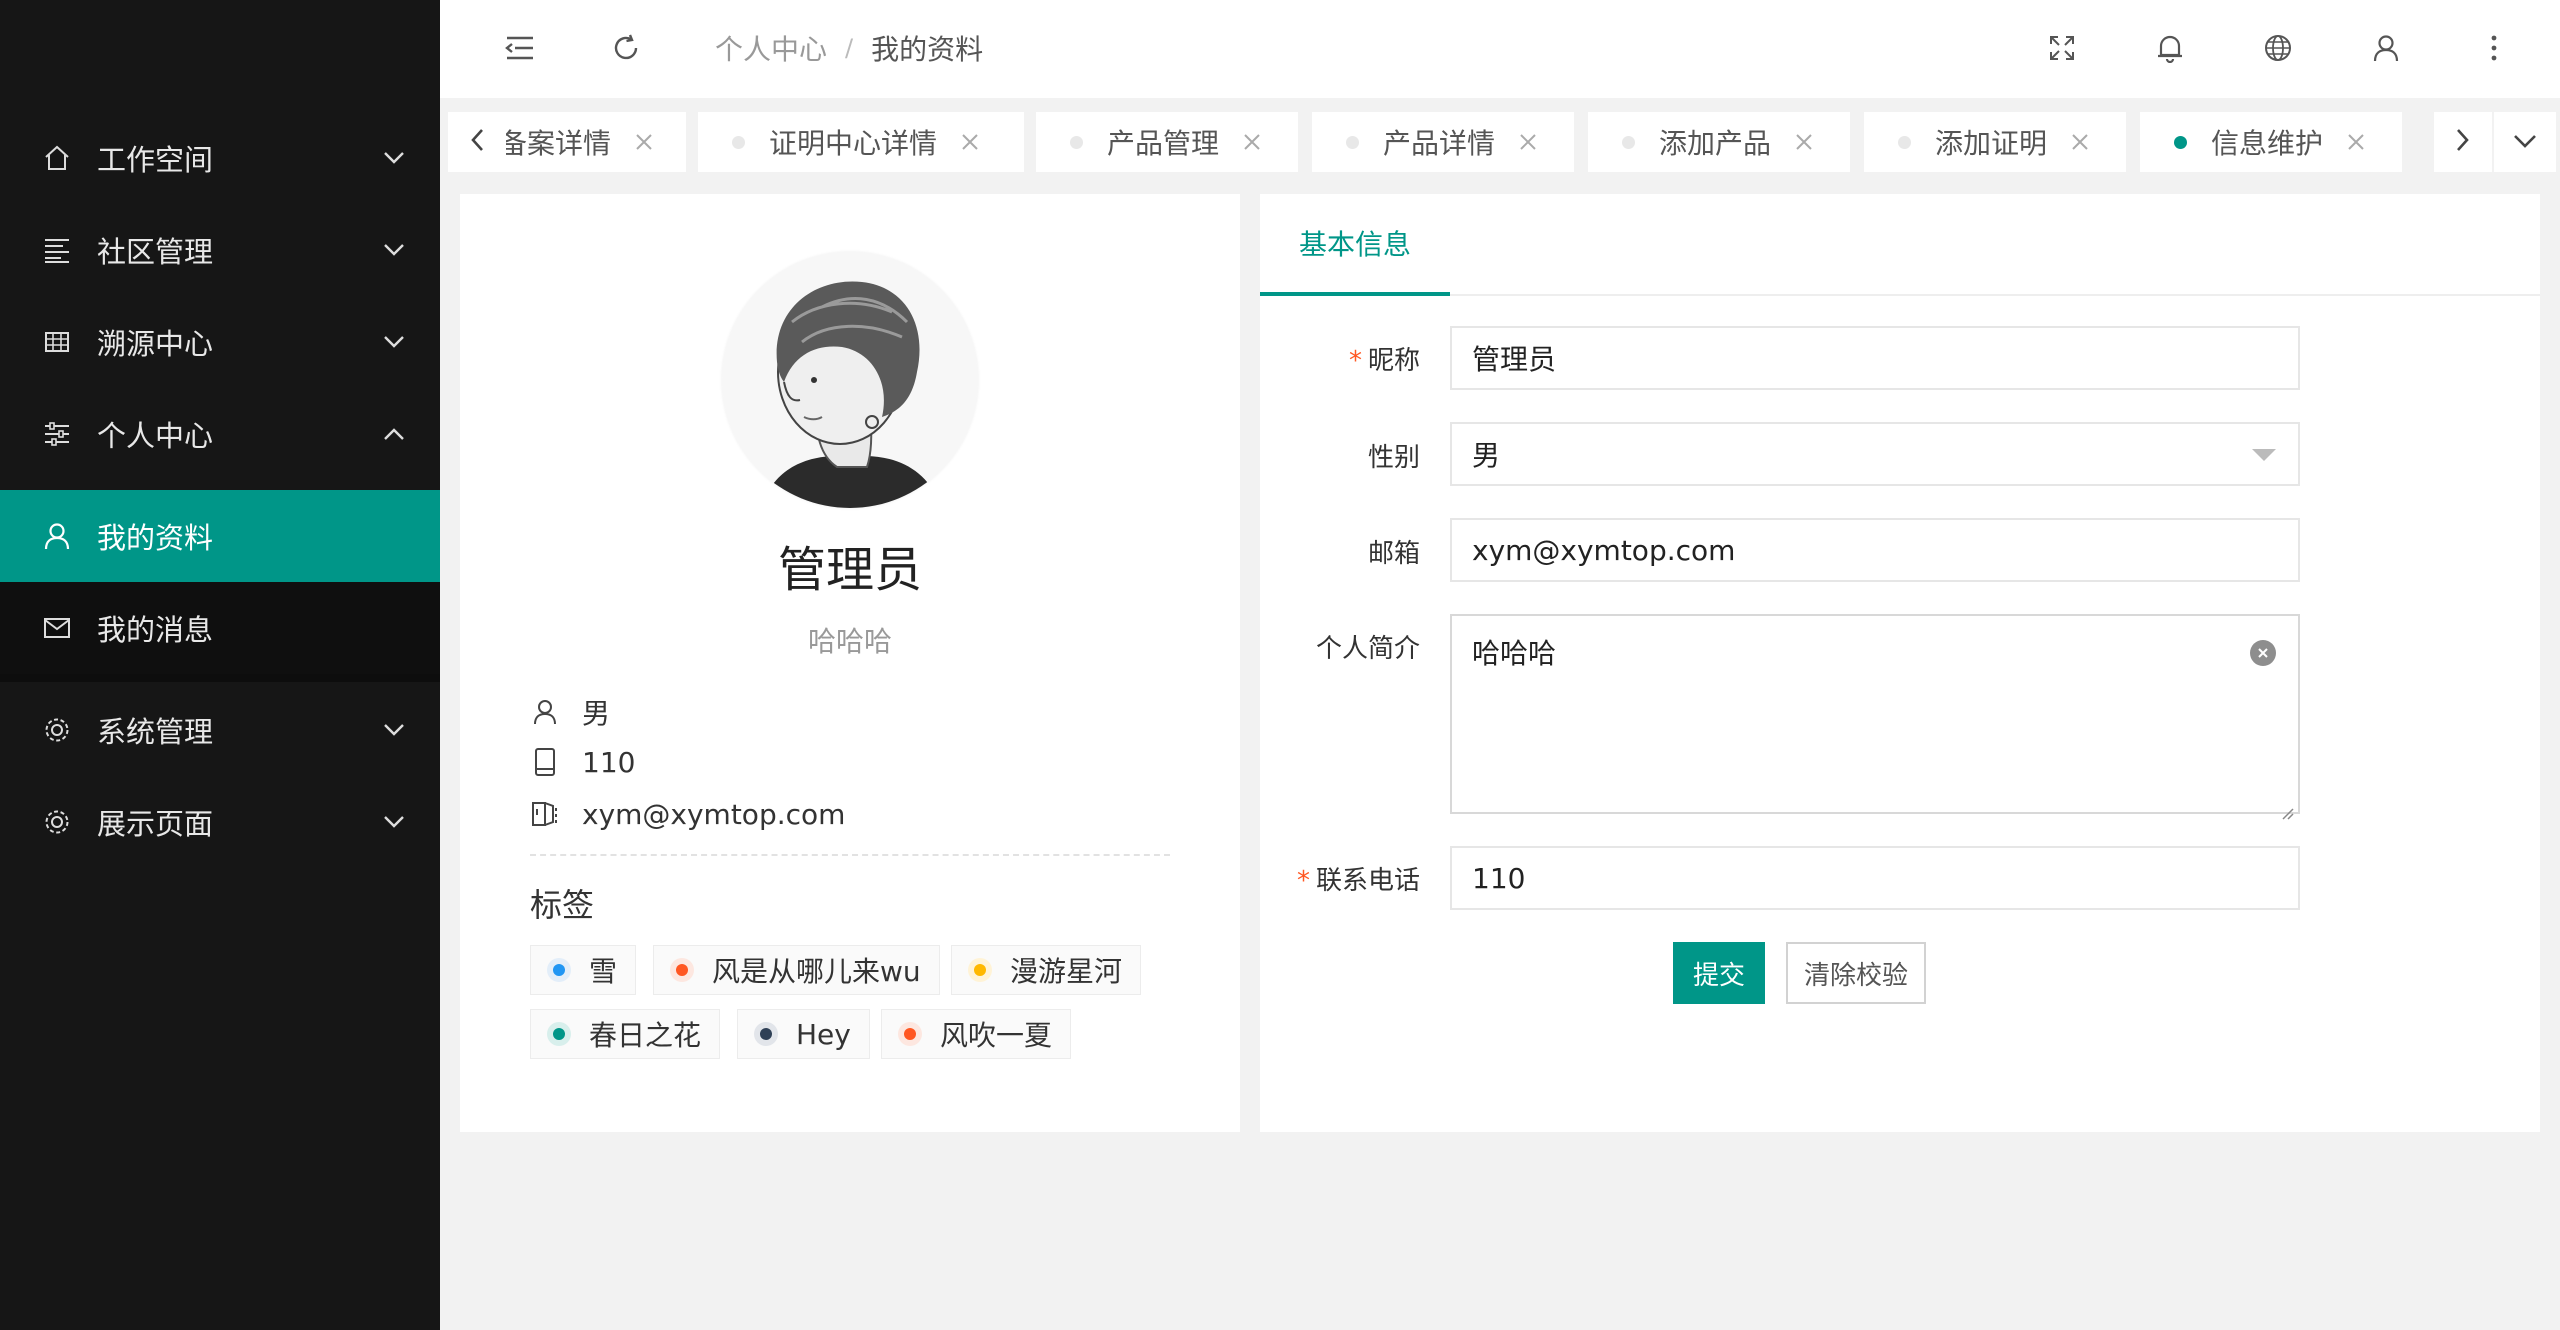 This screenshot has width=2560, height=1330. Describe the element at coordinates (2287, 807) in the screenshot. I see `resize-handle-icon` at that location.